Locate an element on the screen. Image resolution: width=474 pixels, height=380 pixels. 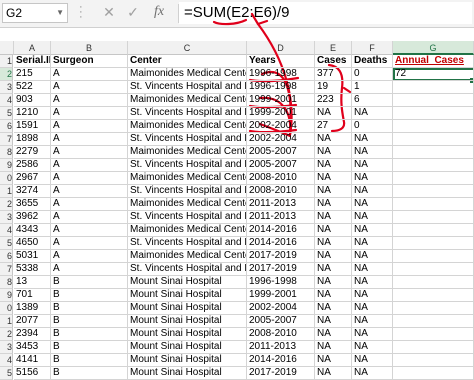
cell-deaths: 0 is located at coordinates (372, 126).